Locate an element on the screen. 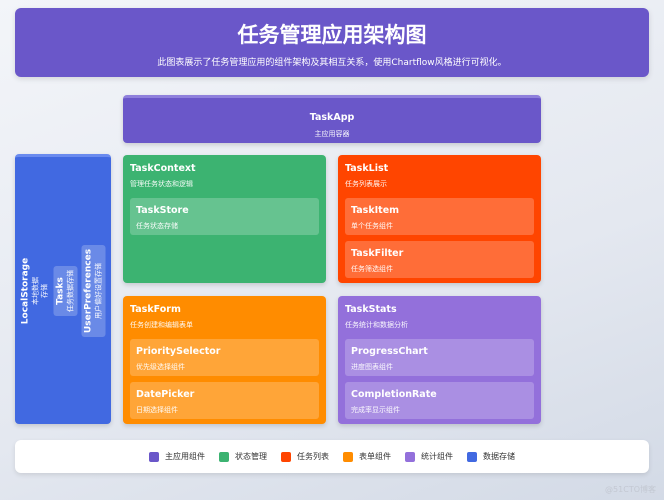 The width and height of the screenshot is (664, 500). node-title: TaskForm is located at coordinates (155, 309).